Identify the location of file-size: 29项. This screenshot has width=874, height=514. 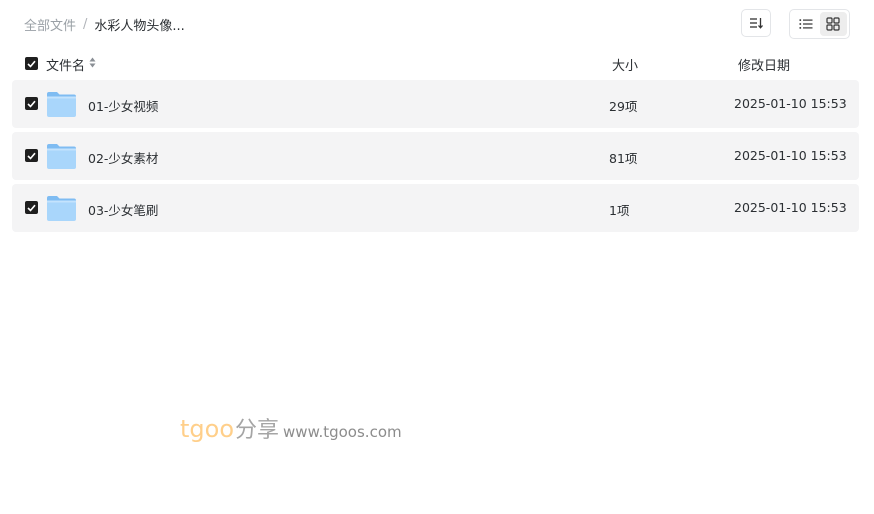
(623, 106).